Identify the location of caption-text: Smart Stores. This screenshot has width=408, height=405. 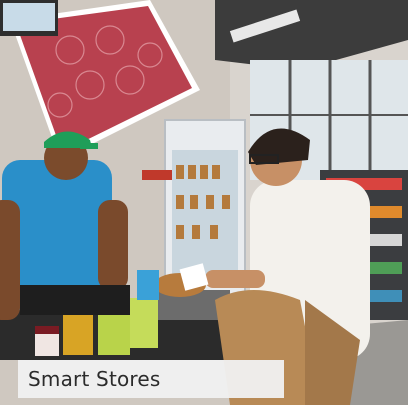
(94, 379).